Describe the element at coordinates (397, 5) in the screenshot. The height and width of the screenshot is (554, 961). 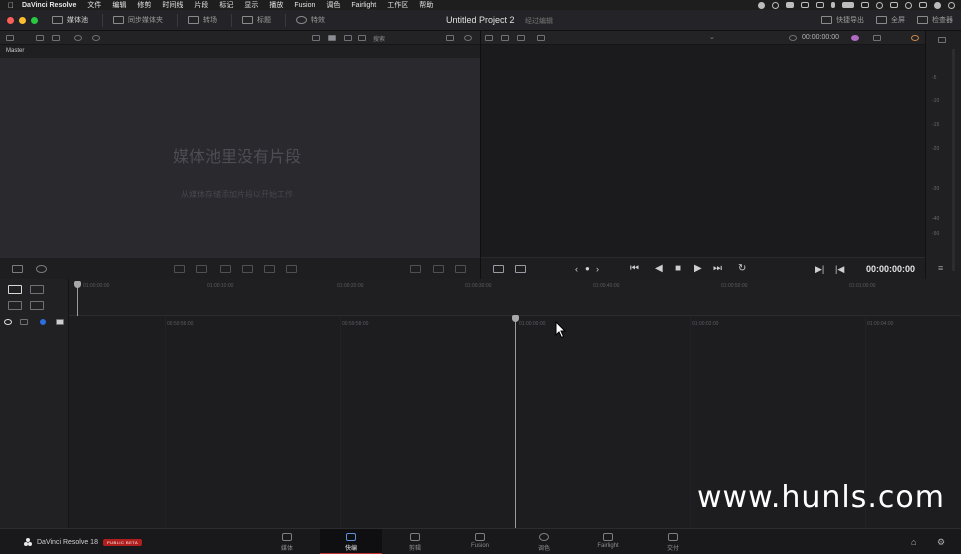
I see `menu-workspace: 工作区` at that location.